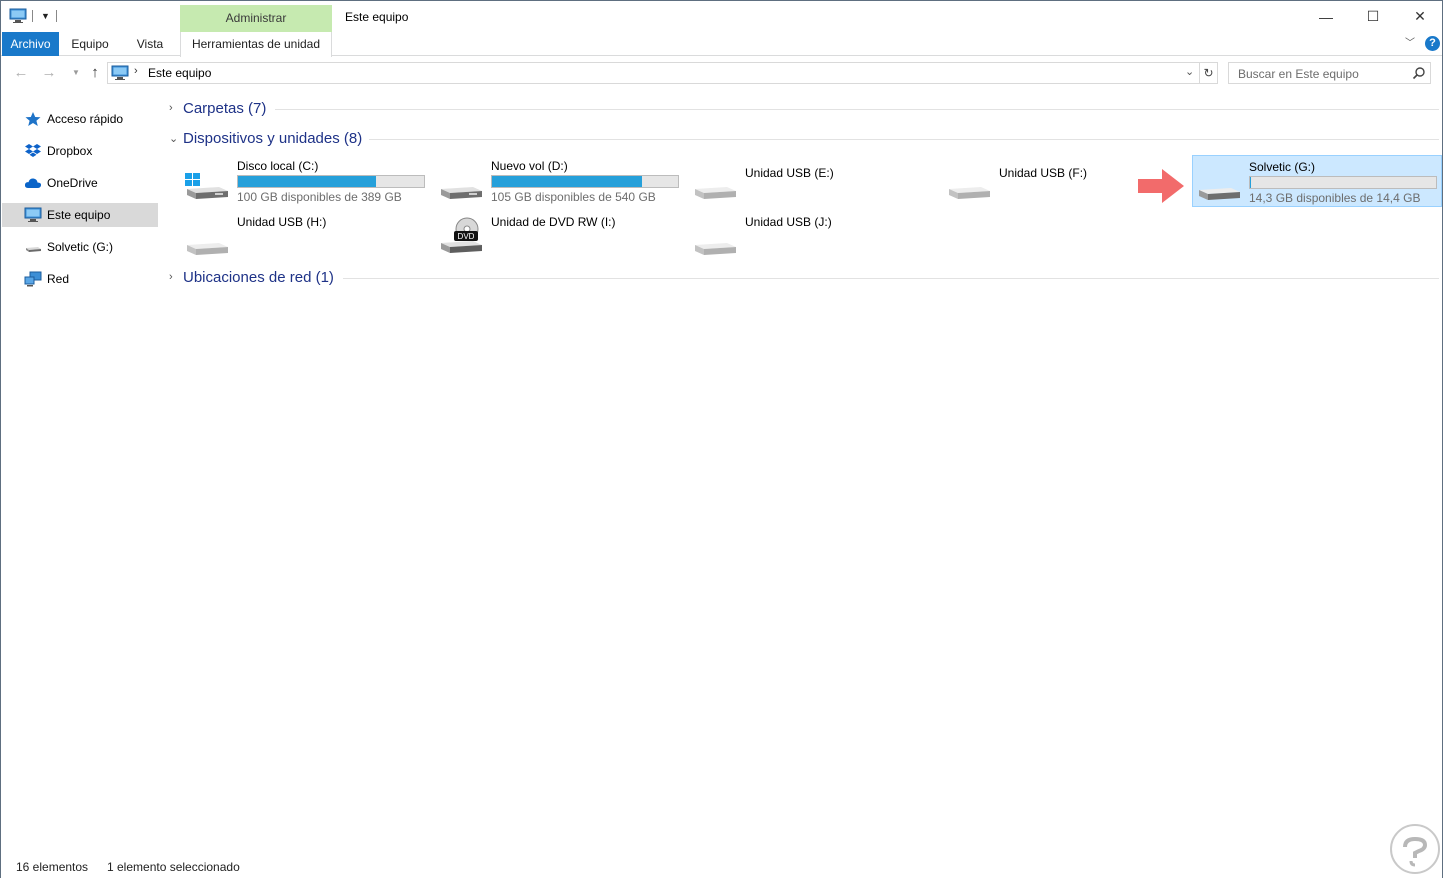 The width and height of the screenshot is (1443, 878). What do you see at coordinates (529, 166) in the screenshot?
I see `drive-name: Nuevo vol (D:)` at bounding box center [529, 166].